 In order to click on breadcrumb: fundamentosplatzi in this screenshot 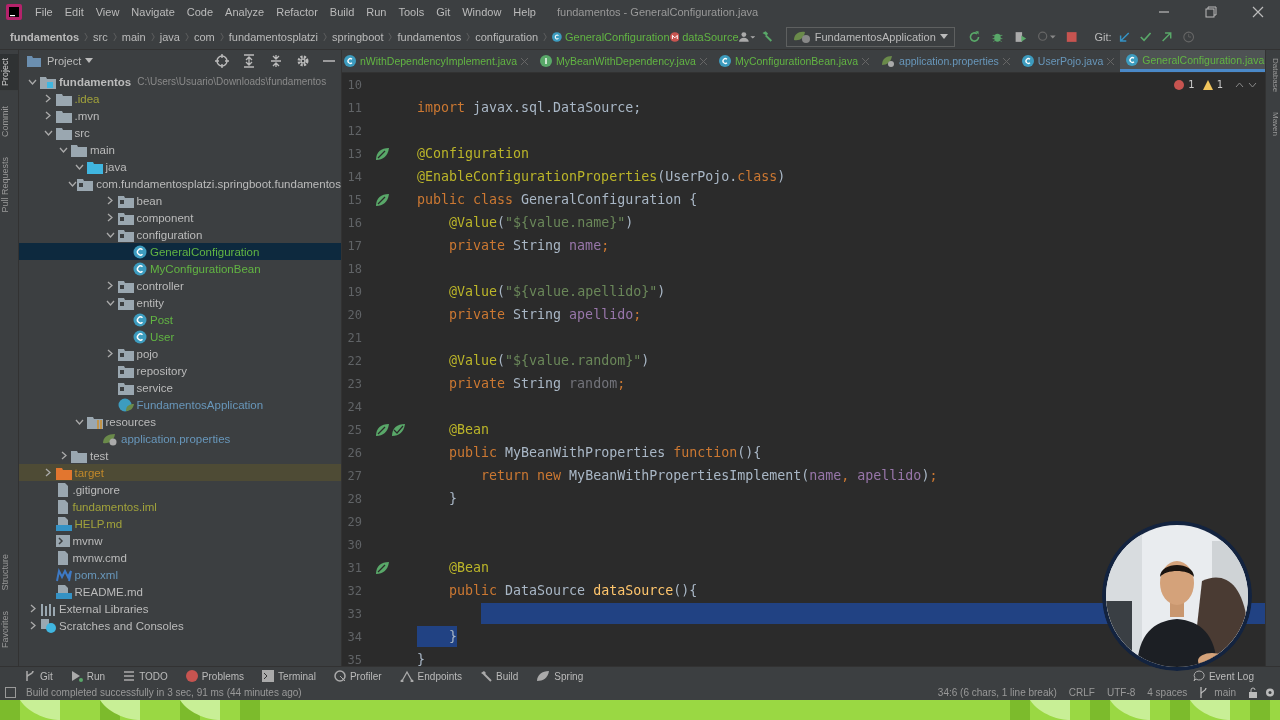, I will do `click(273, 36)`.